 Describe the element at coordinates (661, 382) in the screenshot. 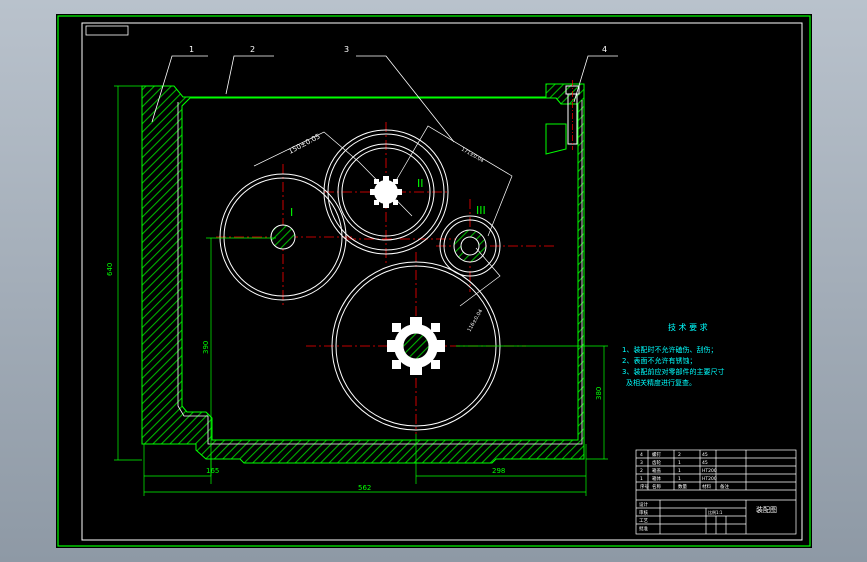

I see `tech-req-item-4: 及相关精度进行复查。` at that location.